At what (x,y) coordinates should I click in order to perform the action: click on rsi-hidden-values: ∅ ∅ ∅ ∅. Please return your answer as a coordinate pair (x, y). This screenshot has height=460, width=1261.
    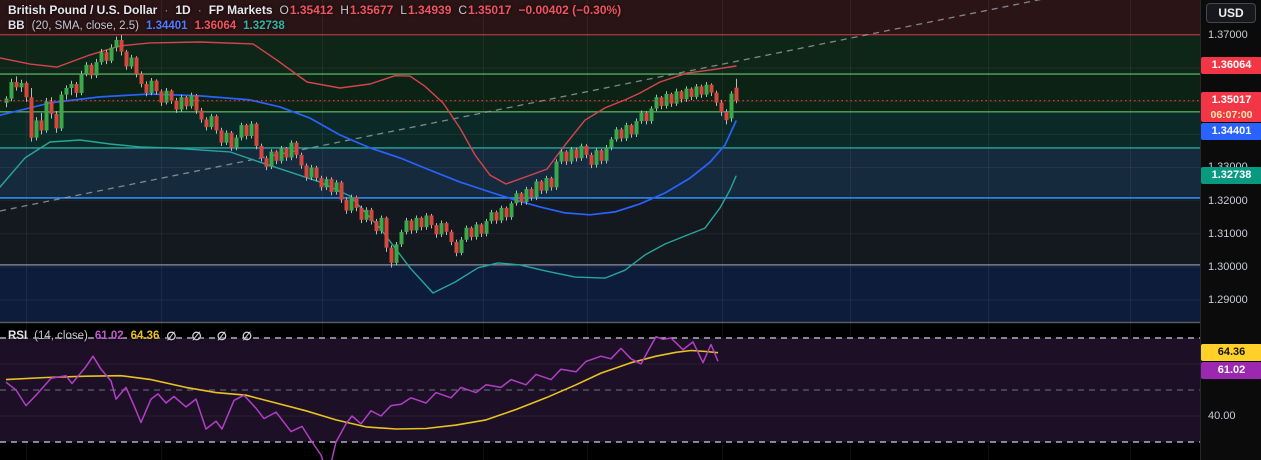
    Looking at the image, I should click on (212, 337).